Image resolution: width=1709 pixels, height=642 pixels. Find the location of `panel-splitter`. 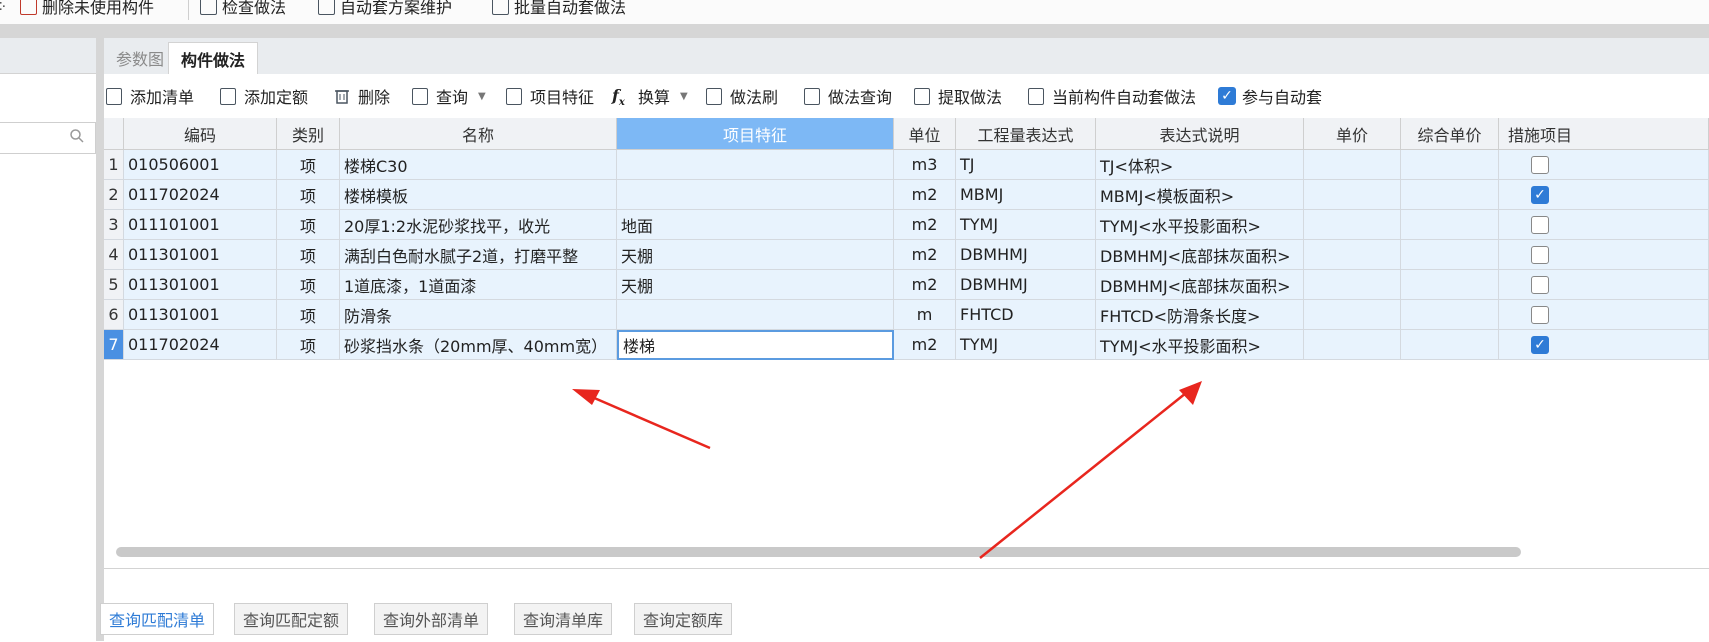

panel-splitter is located at coordinates (100, 339).